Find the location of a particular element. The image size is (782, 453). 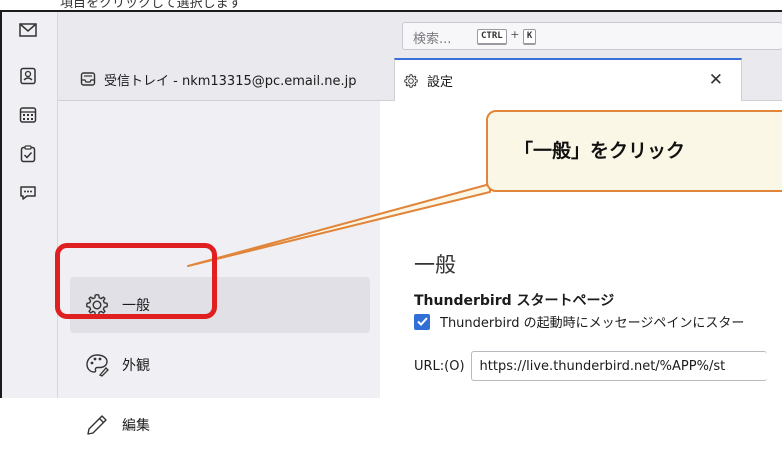

url-input: https://live.thunderbird.net/%APP%/st is located at coordinates (618, 366).